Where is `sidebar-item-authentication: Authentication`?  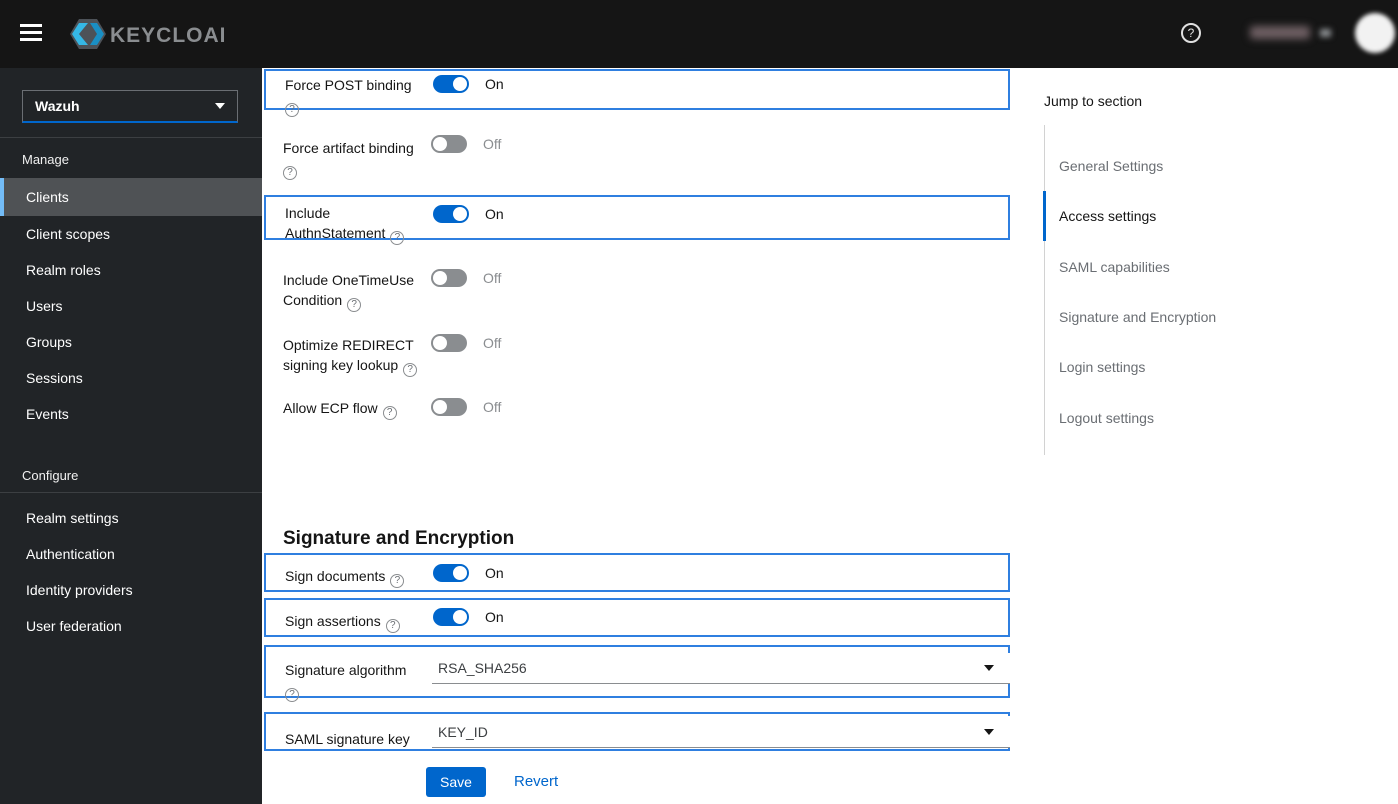
sidebar-item-authentication: Authentication is located at coordinates (131, 554).